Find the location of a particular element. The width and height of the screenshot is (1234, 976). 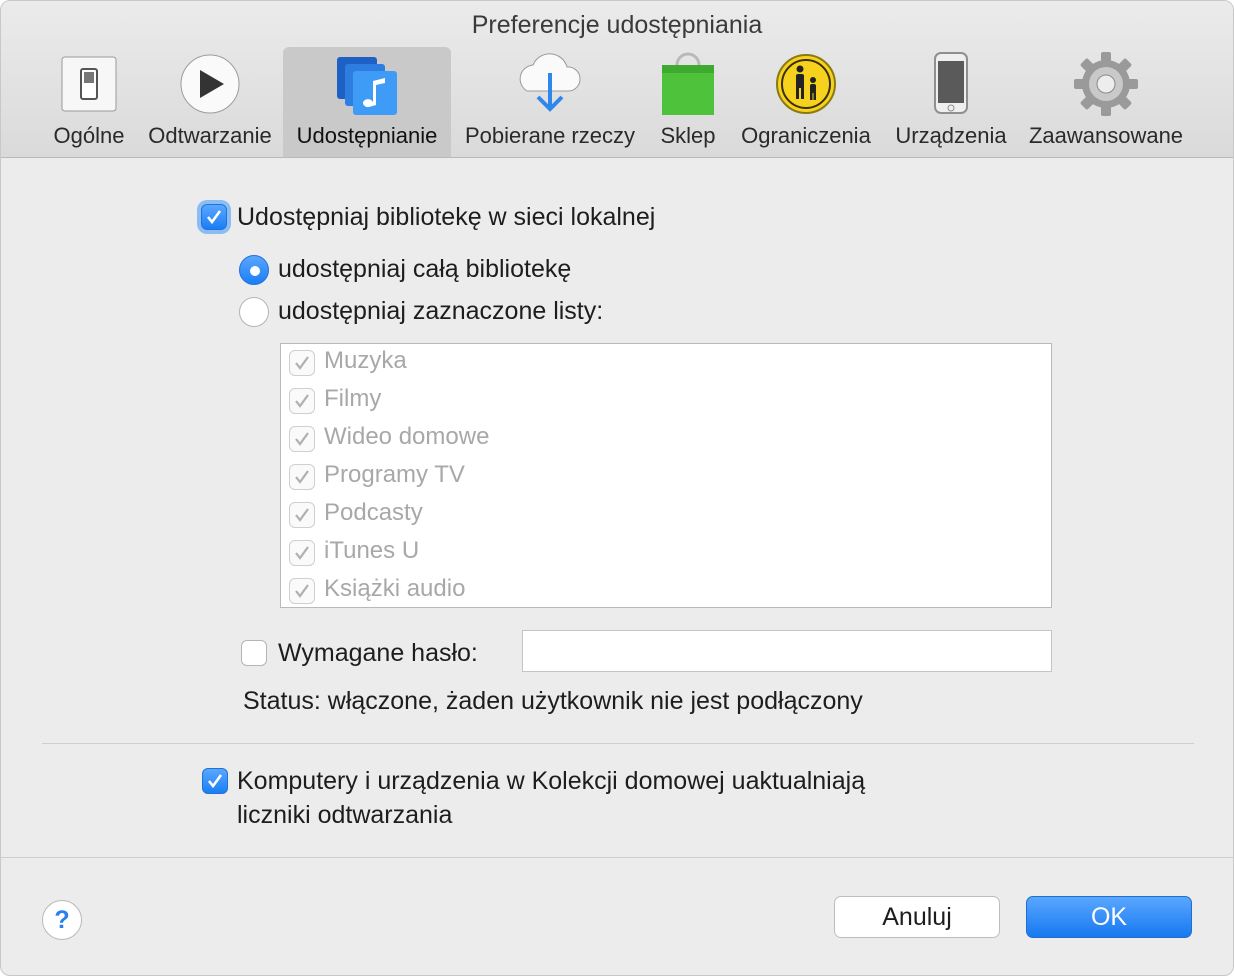

tab-general: Ogólne is located at coordinates (89, 102).